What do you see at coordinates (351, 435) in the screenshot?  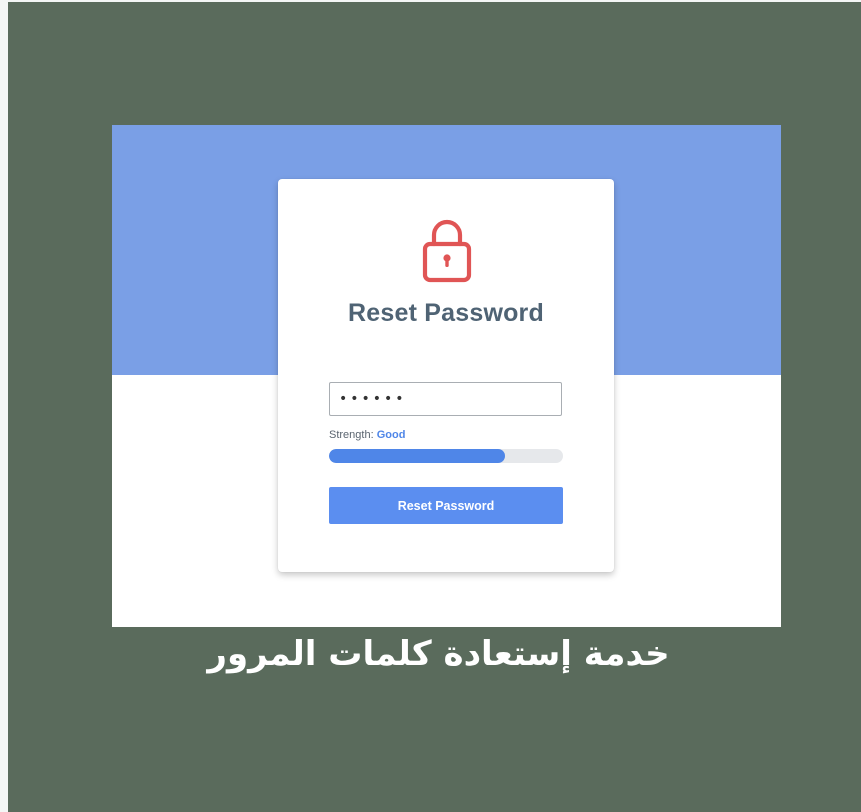 I see `strength-label: Strength:` at bounding box center [351, 435].